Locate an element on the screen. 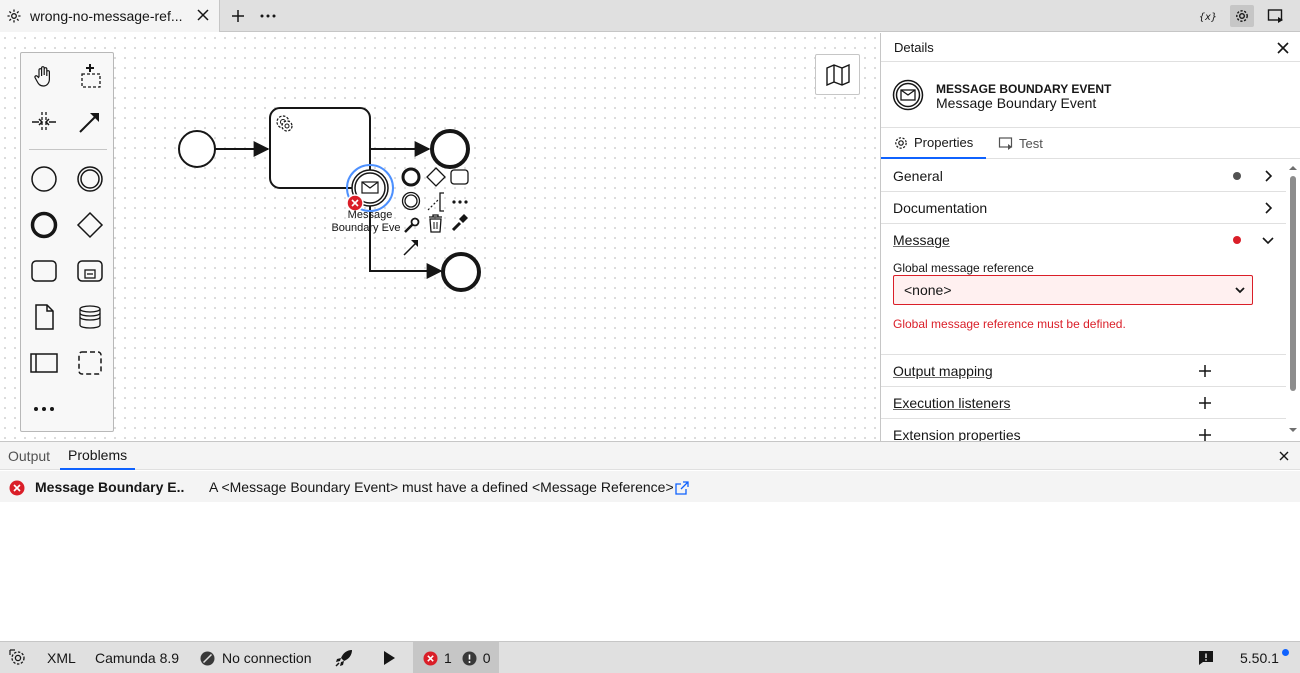  version-label: 5.50.1 is located at coordinates (1259, 658).